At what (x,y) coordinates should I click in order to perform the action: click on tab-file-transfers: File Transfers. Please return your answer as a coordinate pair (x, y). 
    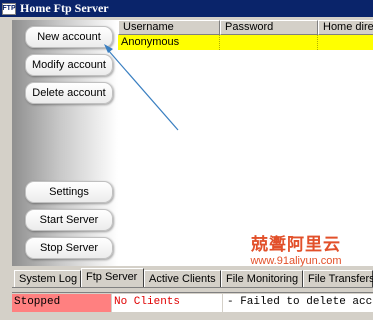
    Looking at the image, I should click on (338, 278).